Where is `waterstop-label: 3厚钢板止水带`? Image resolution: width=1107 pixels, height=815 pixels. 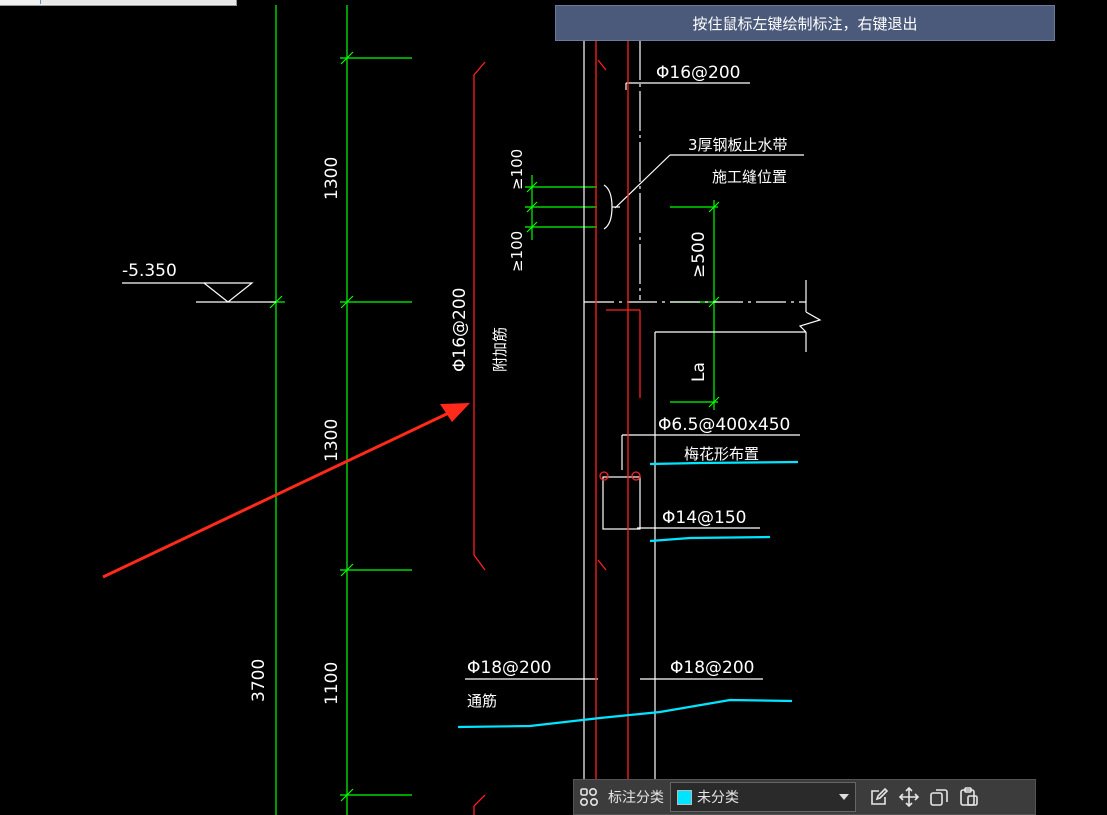 waterstop-label: 3厚钢板止水带 is located at coordinates (738, 145).